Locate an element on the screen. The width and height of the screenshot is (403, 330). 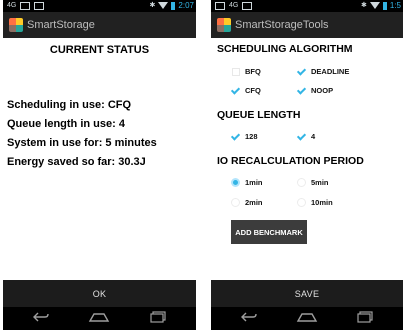
bfq-checkbox: BFQ is located at coordinates (246, 71).